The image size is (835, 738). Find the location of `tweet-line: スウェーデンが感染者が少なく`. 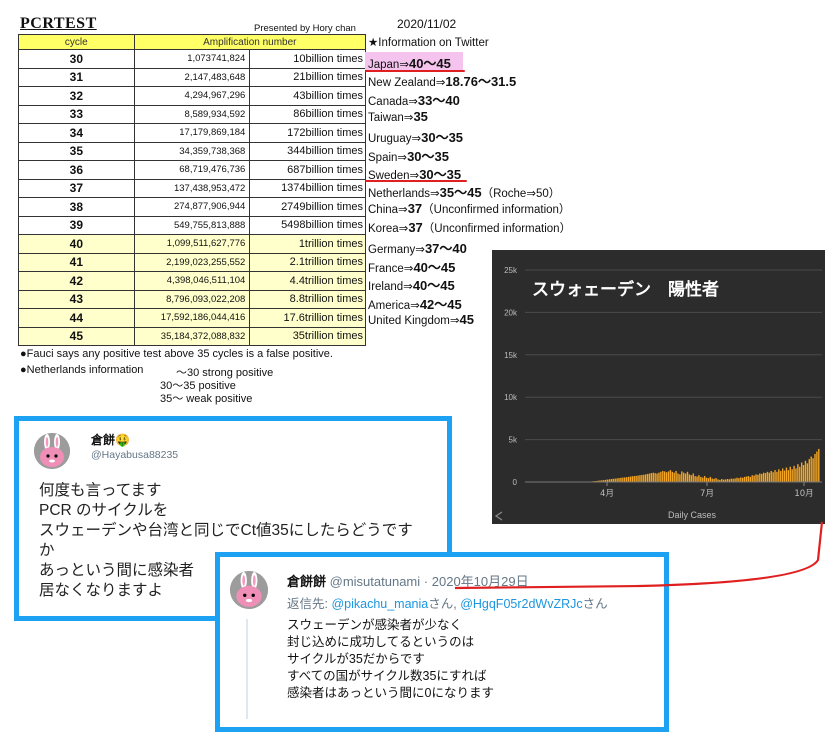

tweet-line: スウェーデンが感染者が少なく is located at coordinates (375, 625).